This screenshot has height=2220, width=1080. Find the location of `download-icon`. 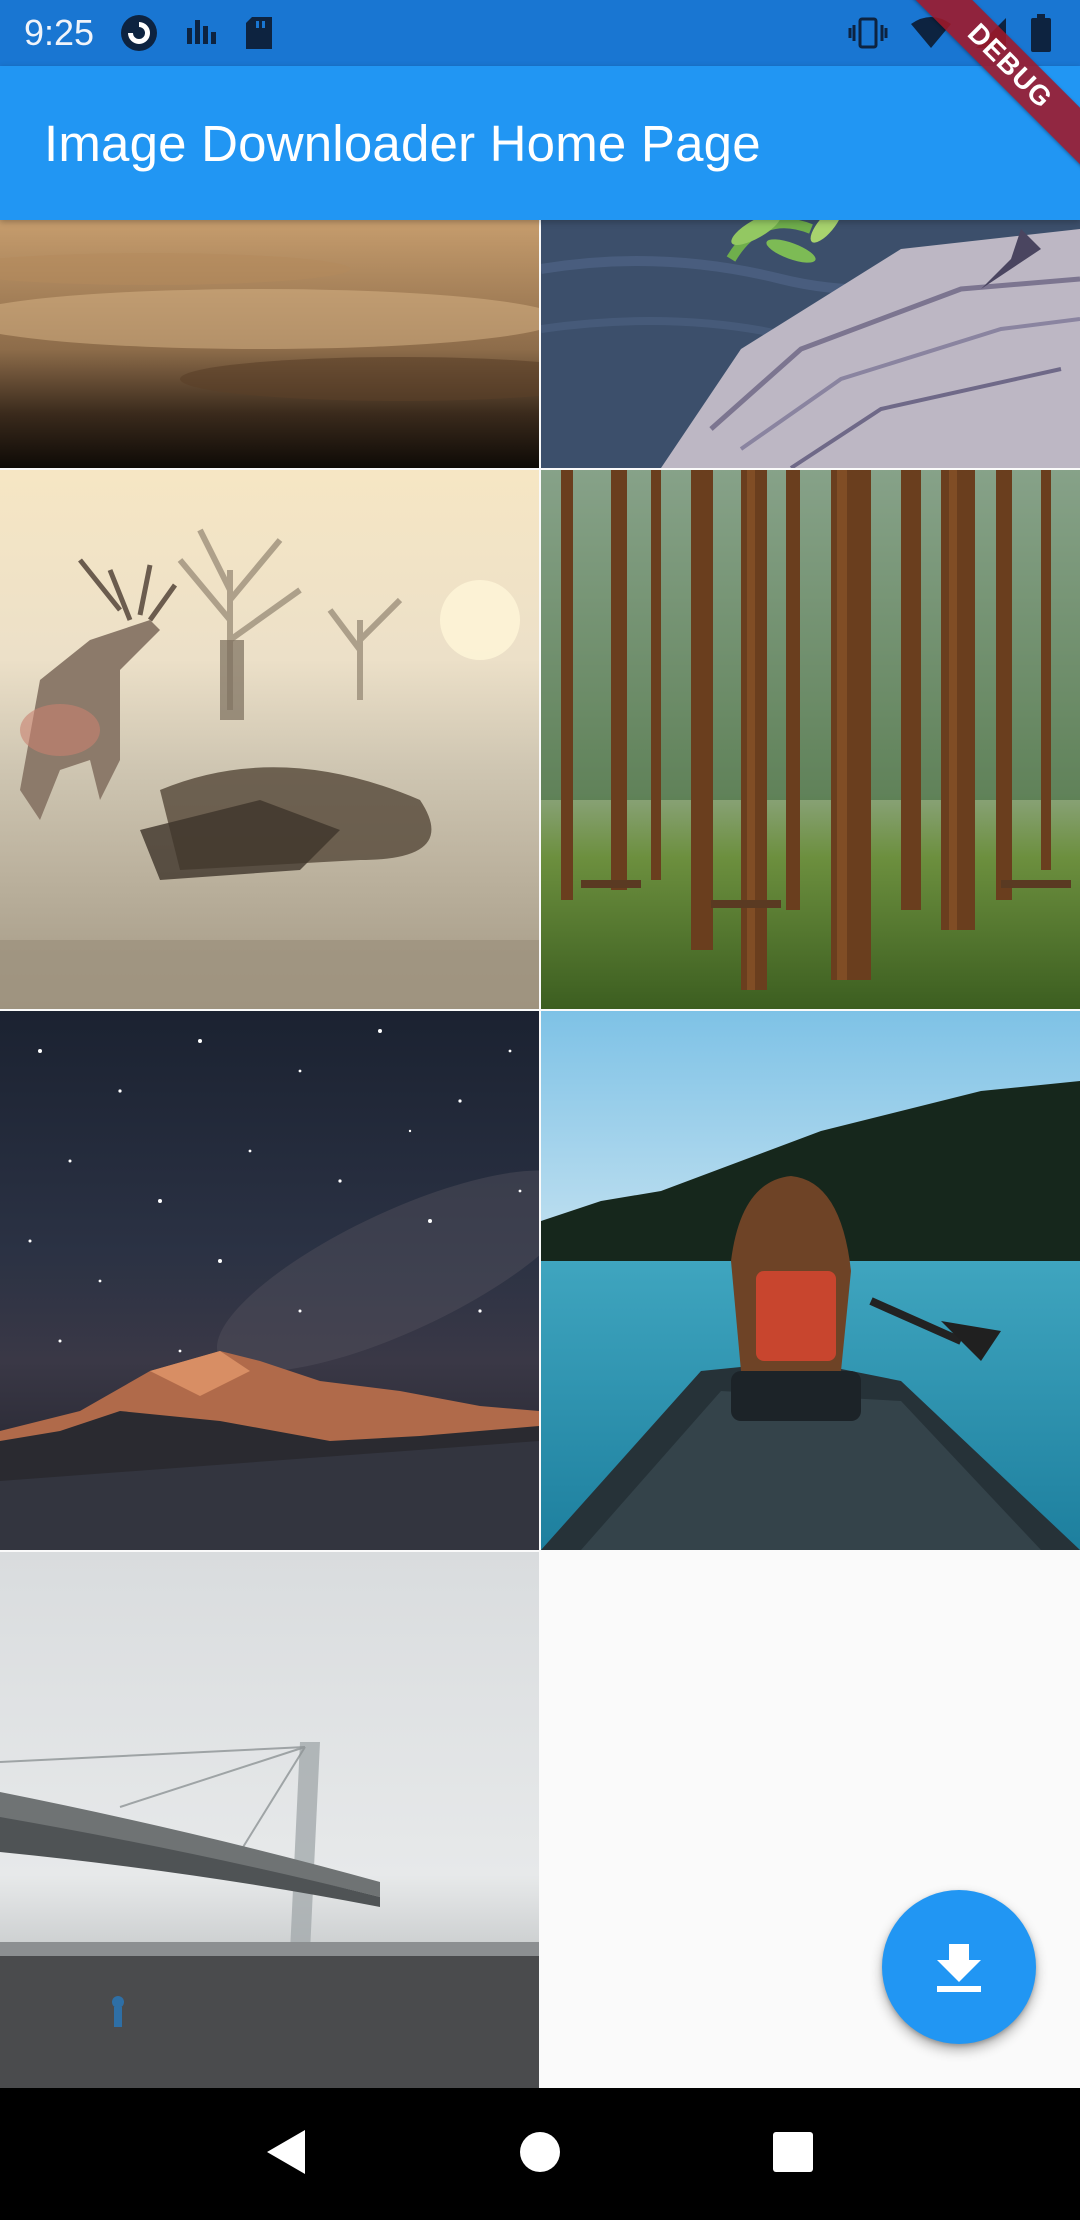

download-icon is located at coordinates (959, 1967).